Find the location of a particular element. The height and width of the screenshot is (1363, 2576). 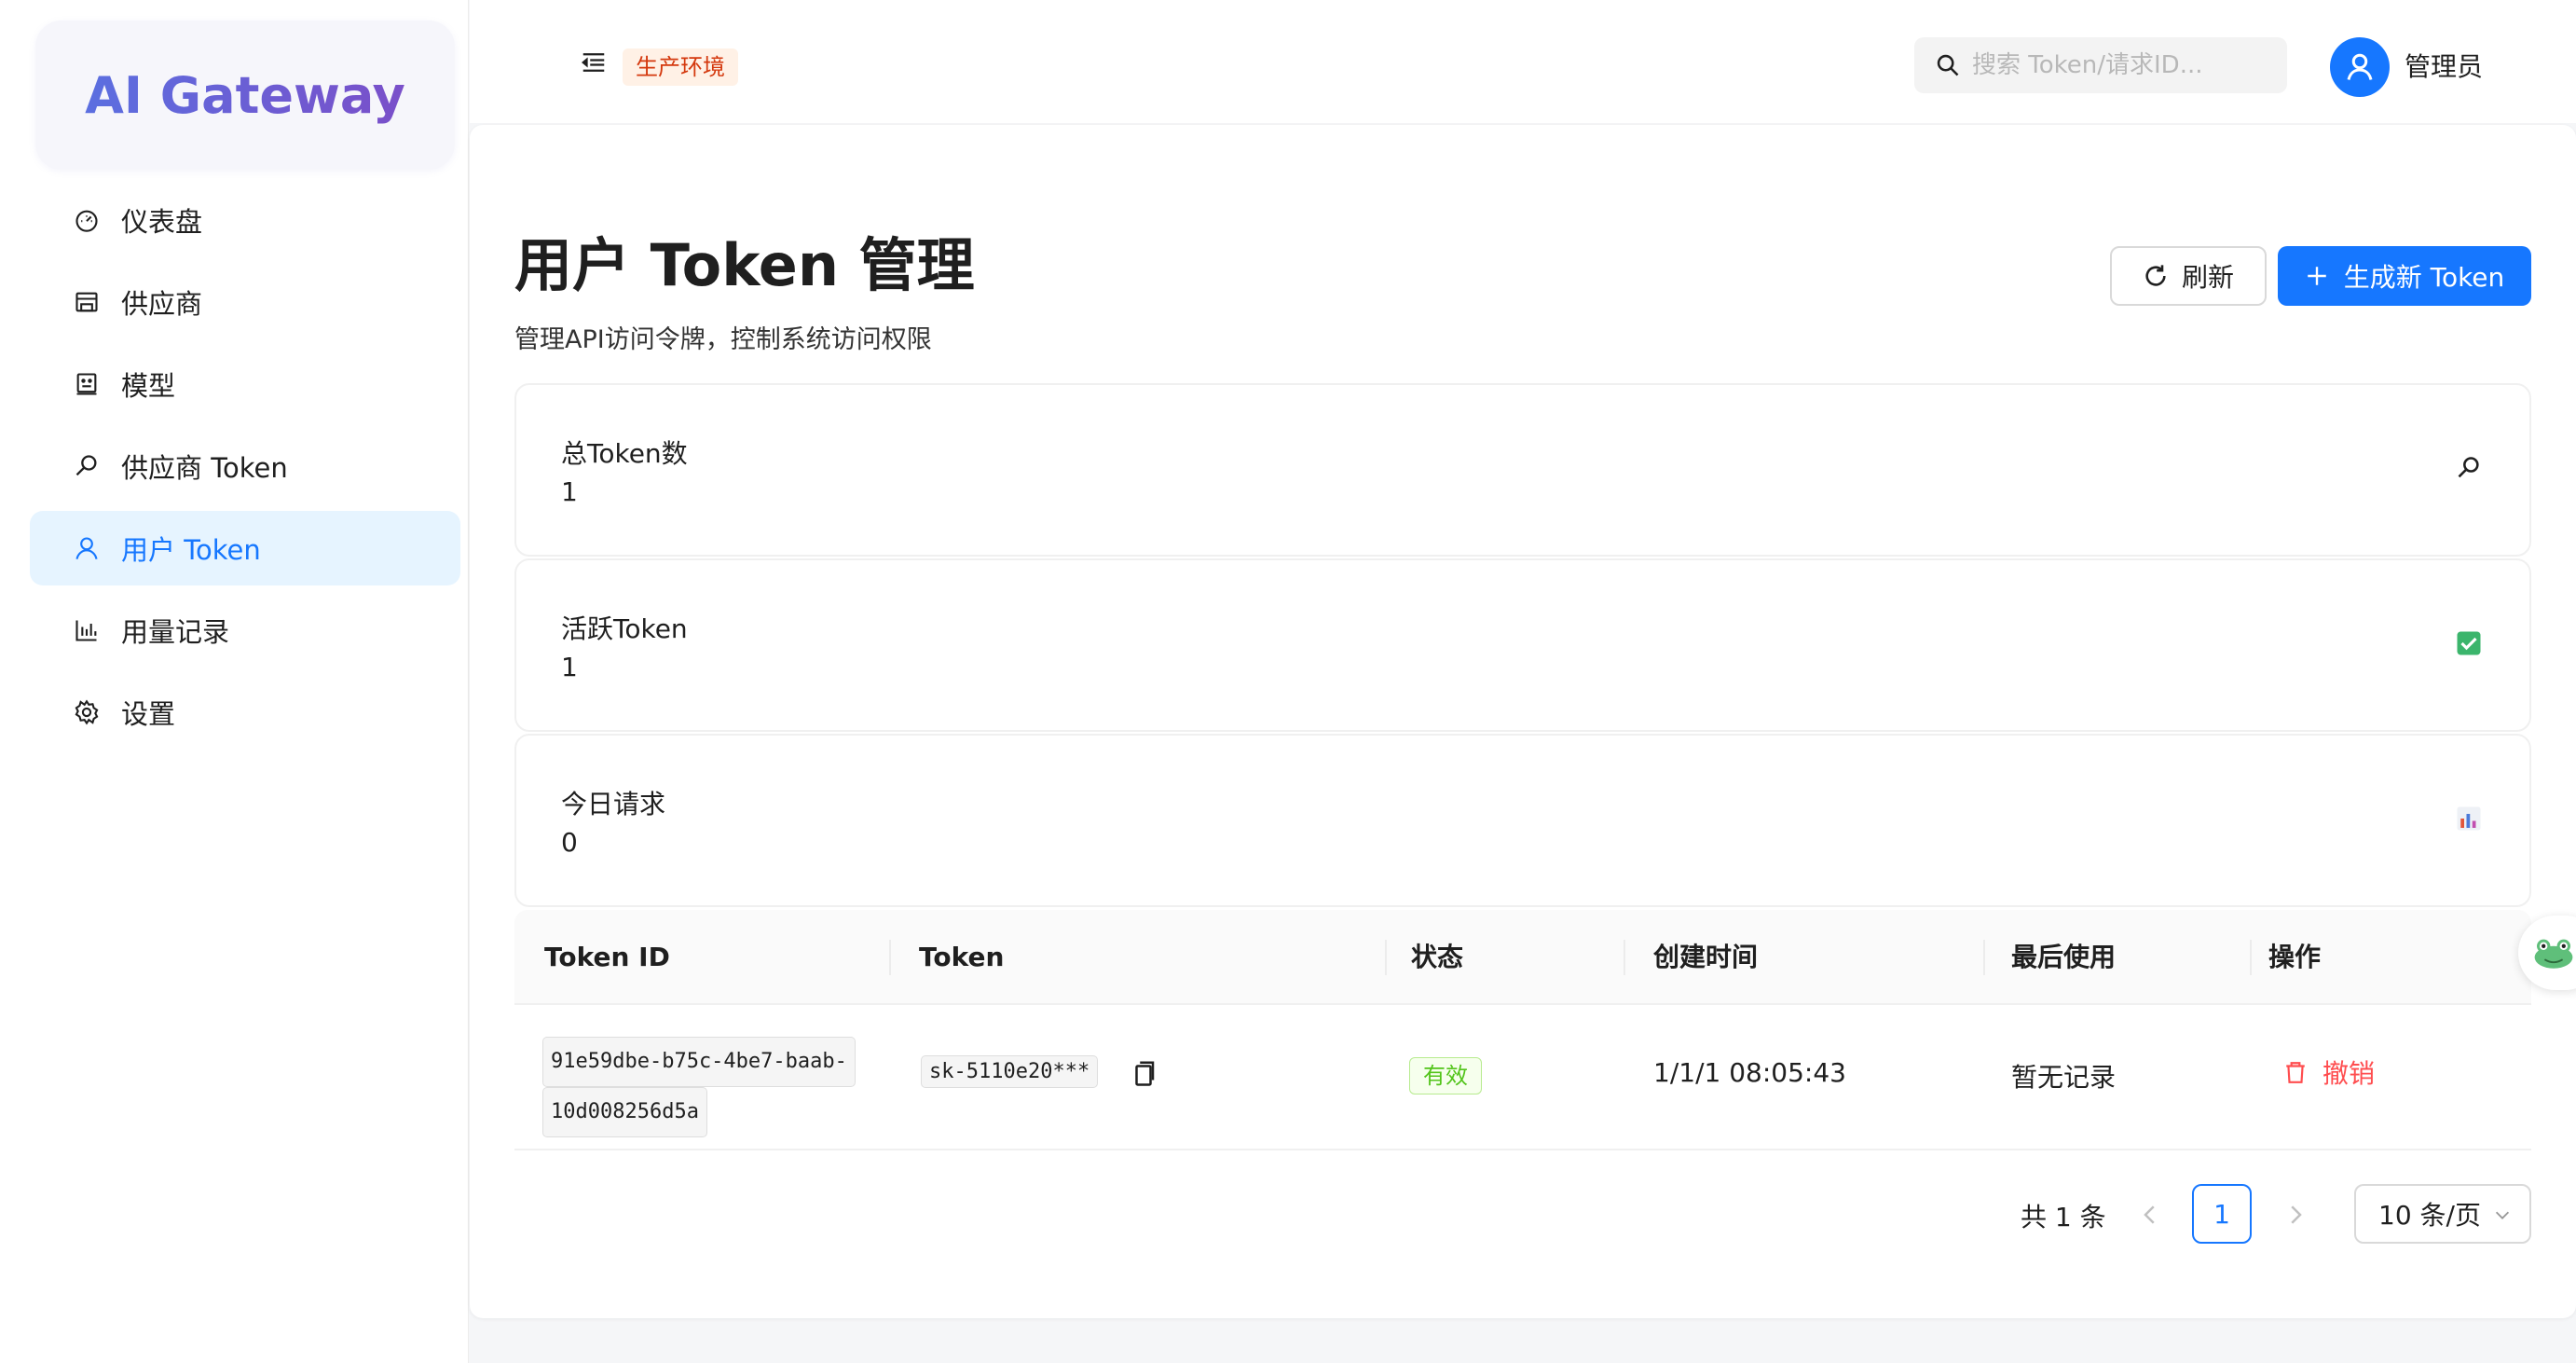

menu-fold-icon is located at coordinates (594, 62).